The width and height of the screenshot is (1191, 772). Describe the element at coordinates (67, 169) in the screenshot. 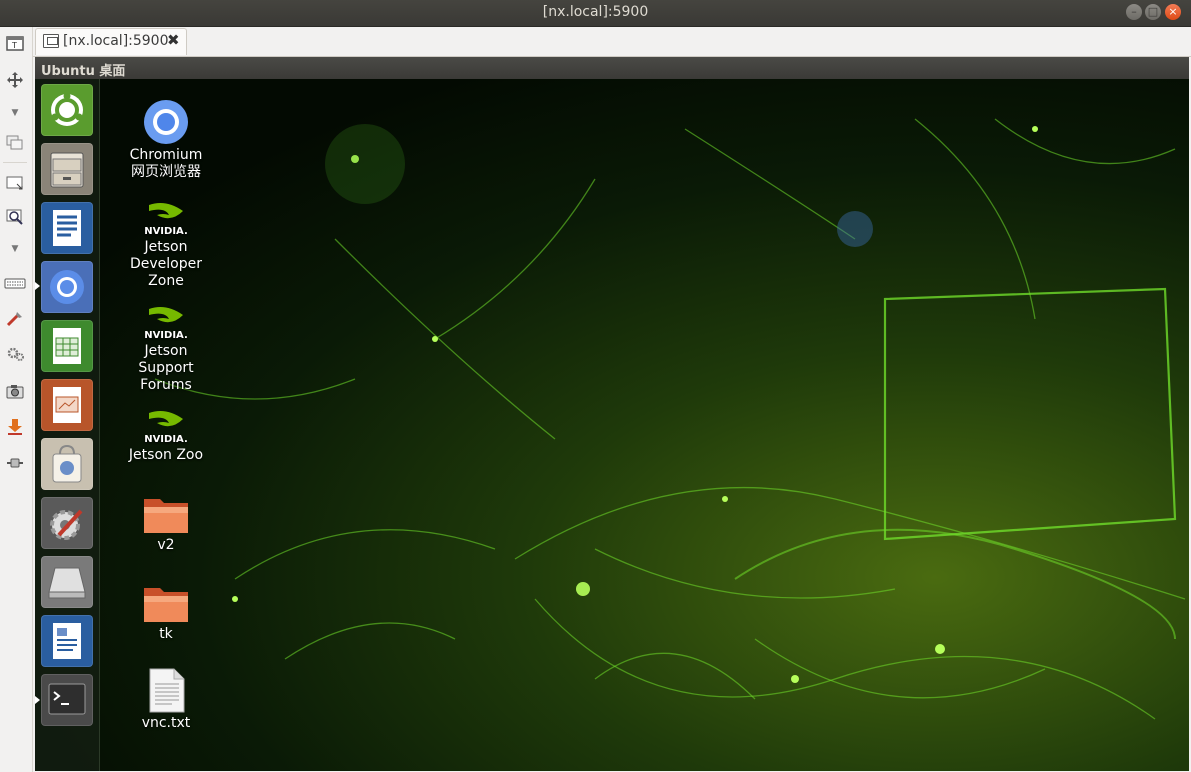

I see `files-icon` at that location.